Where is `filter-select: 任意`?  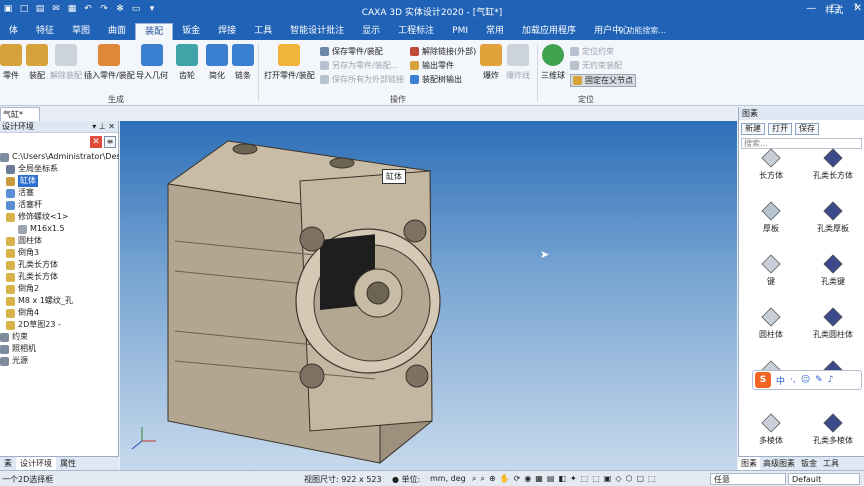
filter-select: 任意 is located at coordinates (748, 479).